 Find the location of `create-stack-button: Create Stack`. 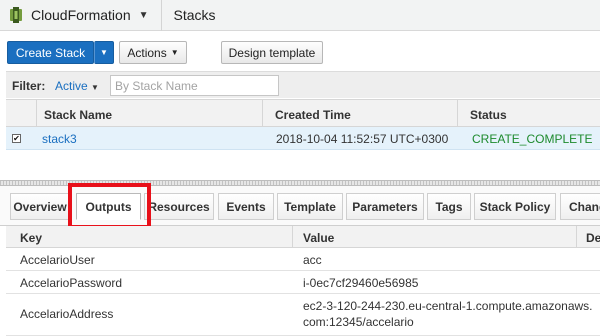

create-stack-button: Create Stack is located at coordinates (50, 52).